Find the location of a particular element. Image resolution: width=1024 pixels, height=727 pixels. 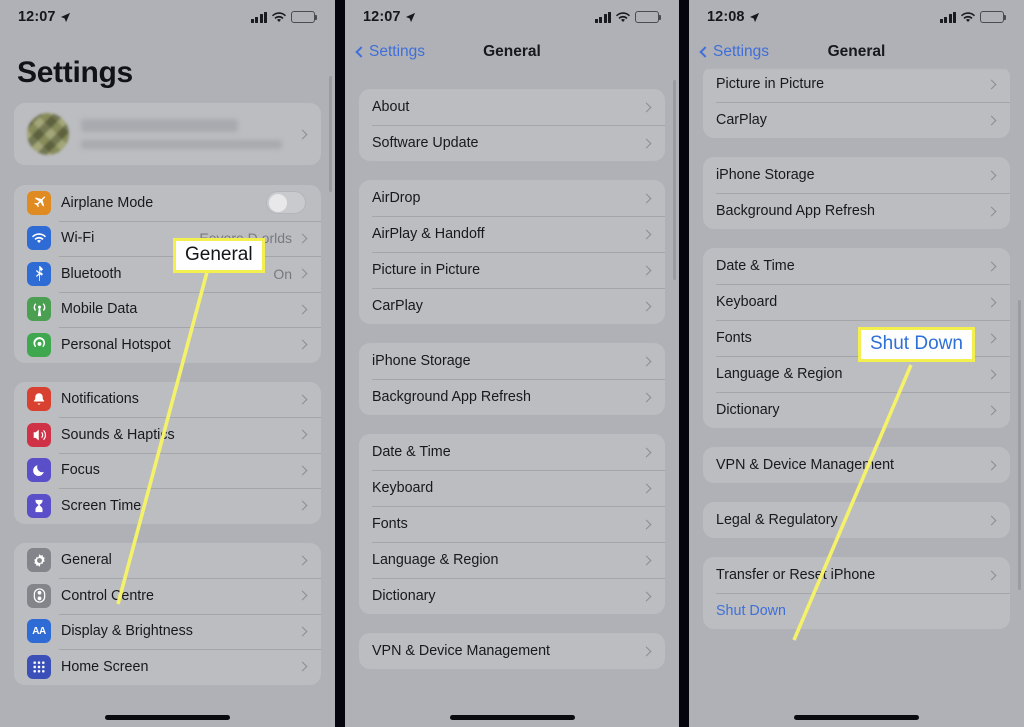

cellular-icon is located at coordinates (39, 309).